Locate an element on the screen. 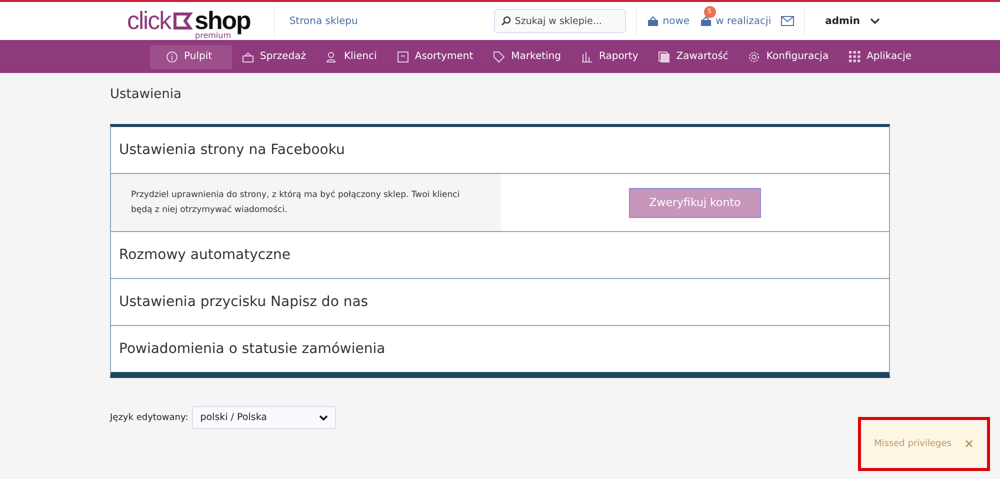 This screenshot has width=1000, height=479. tag-icon is located at coordinates (499, 56).